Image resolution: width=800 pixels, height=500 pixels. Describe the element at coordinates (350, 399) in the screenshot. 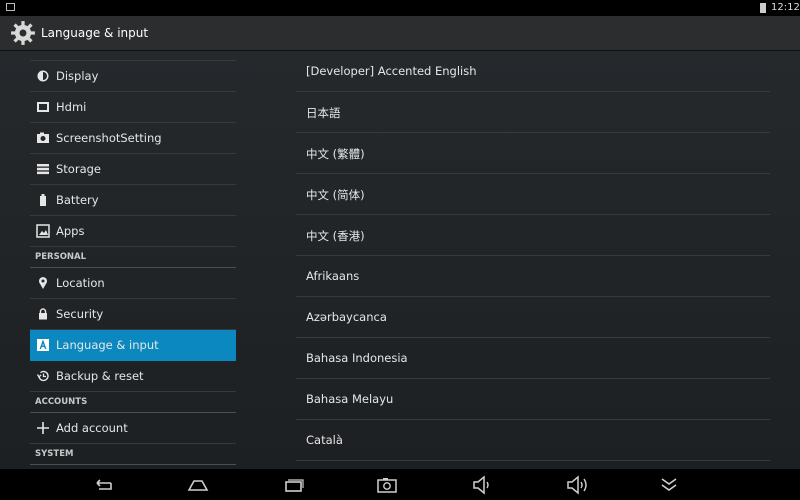

I see `language-label: Bahasa Melayu` at that location.